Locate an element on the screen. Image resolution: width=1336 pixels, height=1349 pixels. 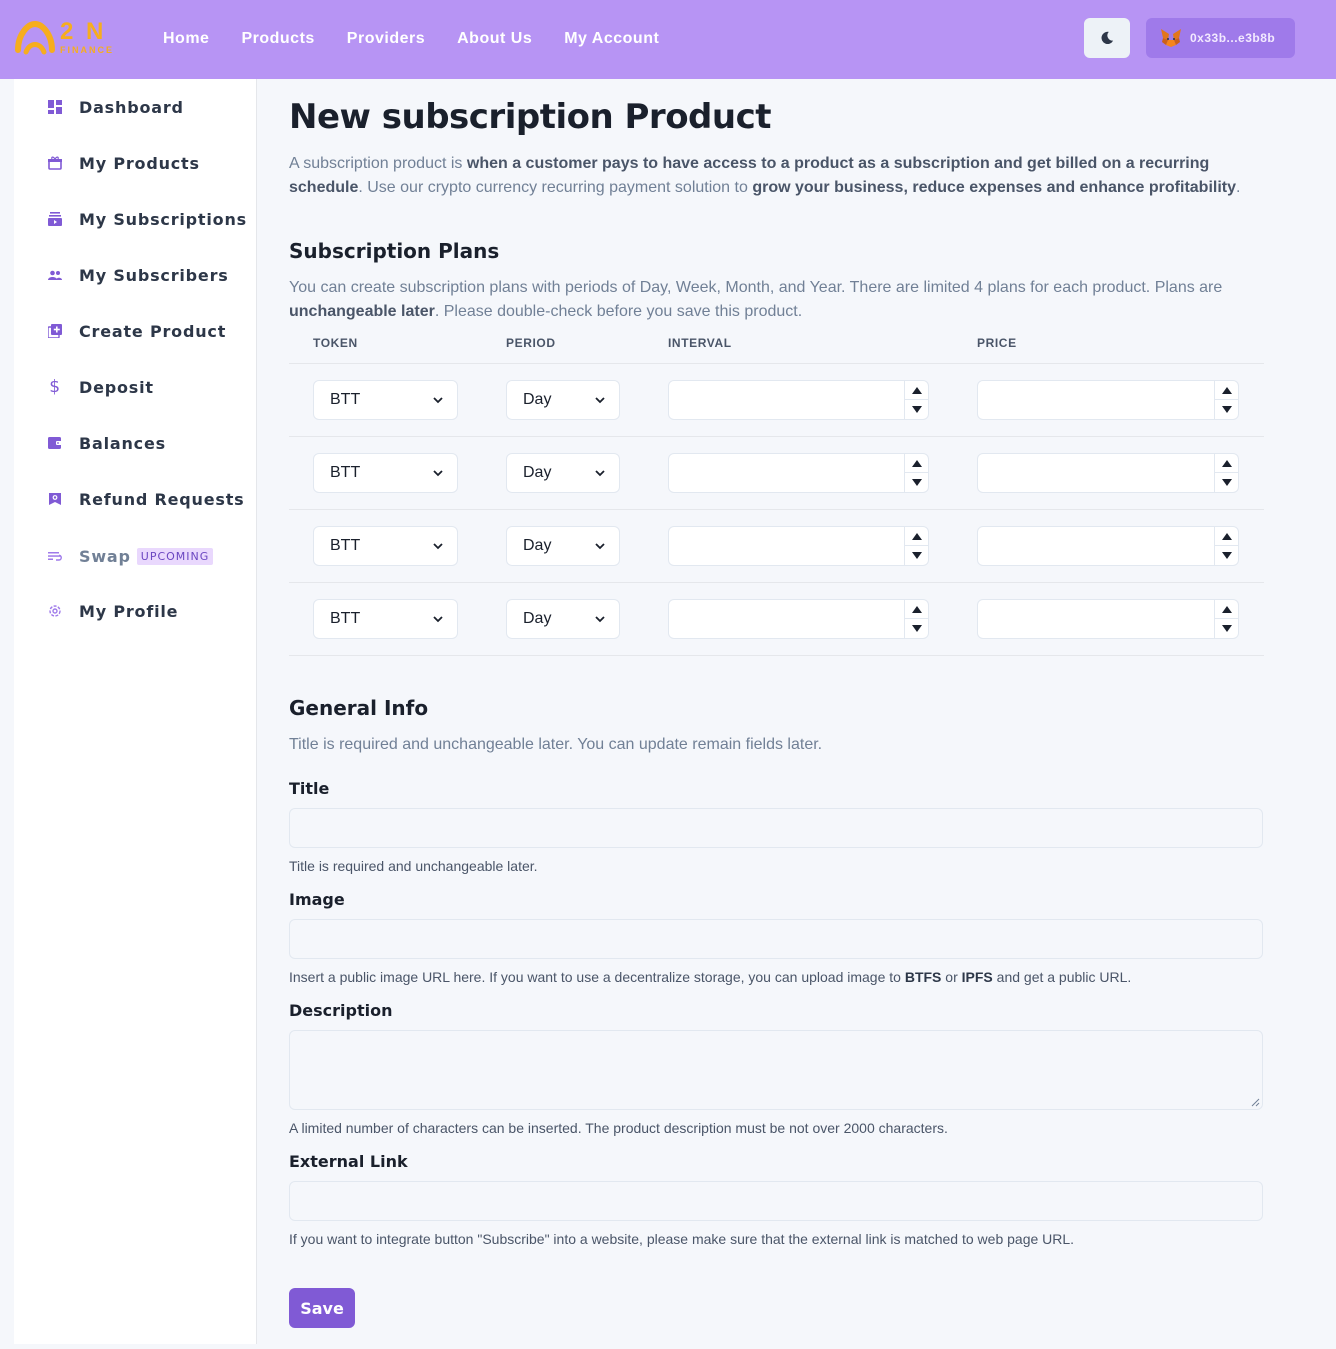
external-link-input is located at coordinates (776, 1201).